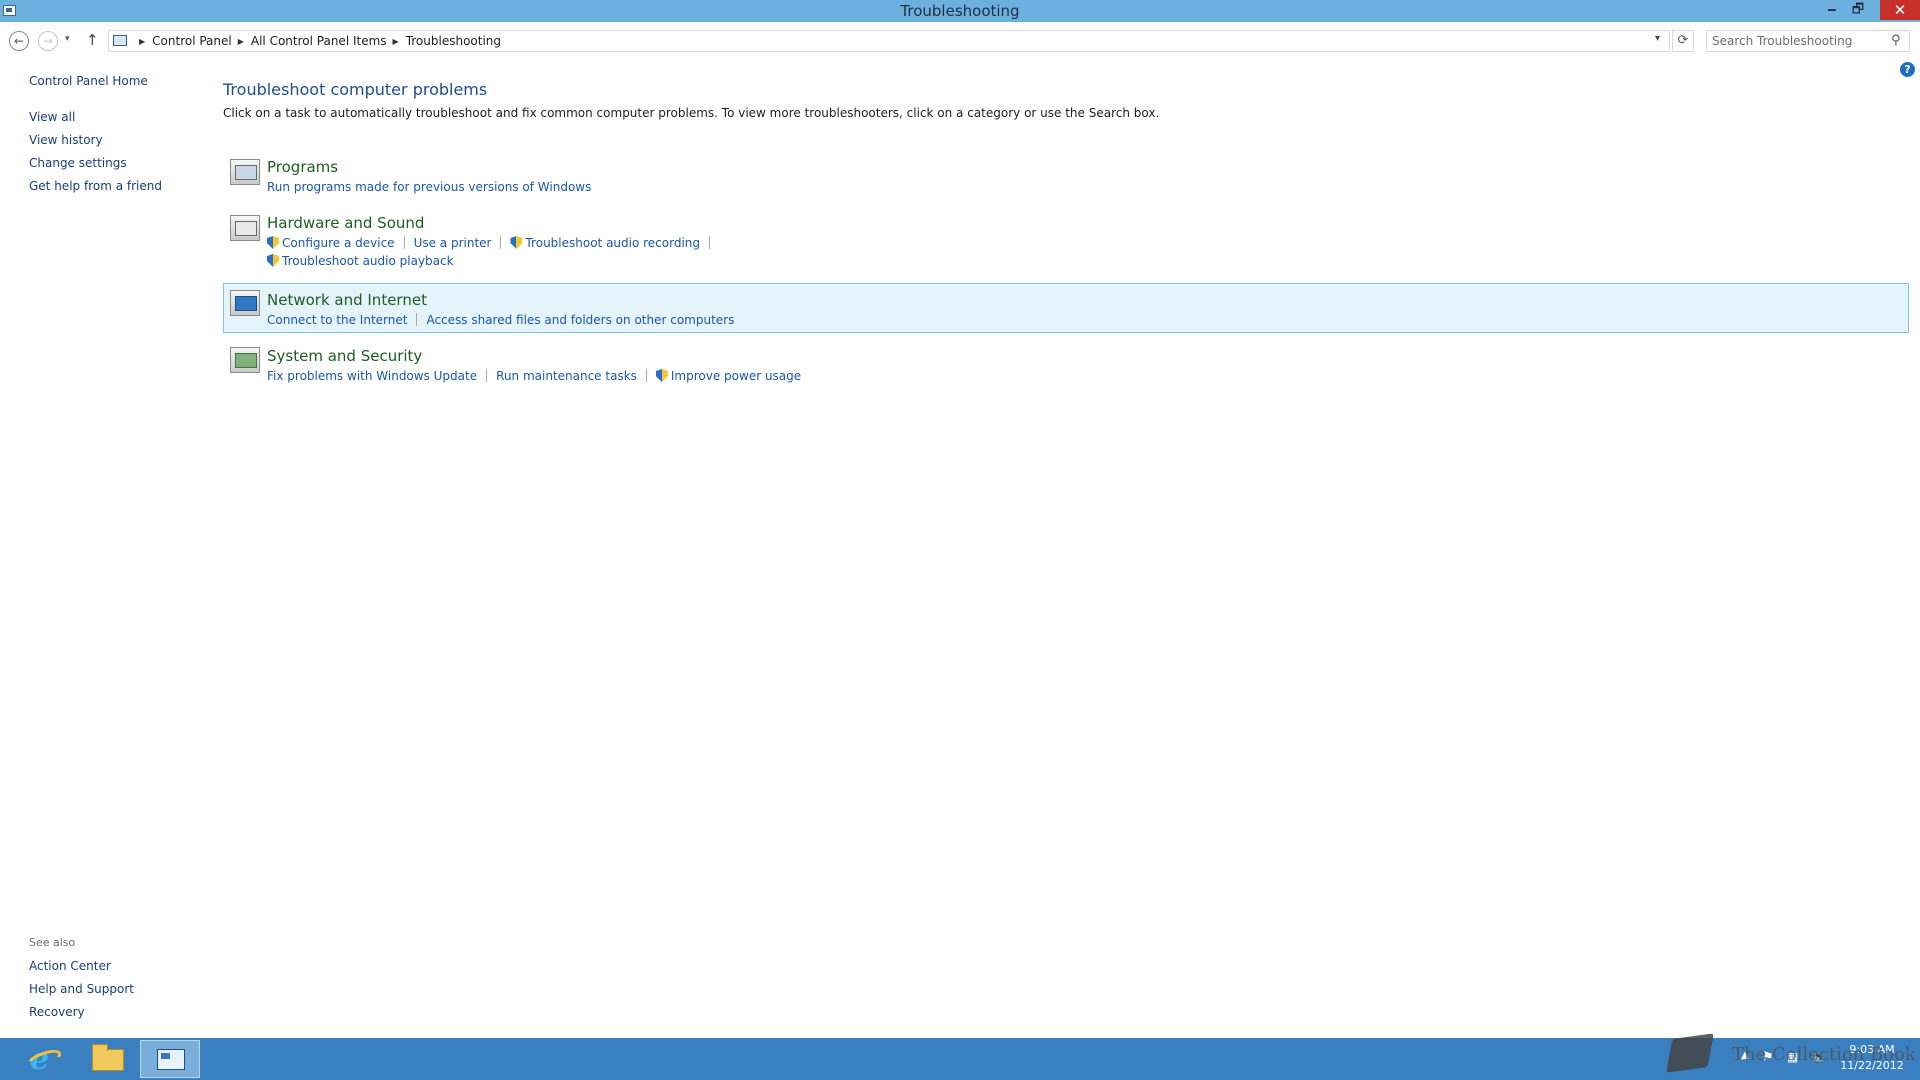 The width and height of the screenshot is (1920, 1080). I want to click on taskbar: e ▲ ⚑ ▦ 🔈 9:03 AM 11/22/2012, so click(960, 1059).